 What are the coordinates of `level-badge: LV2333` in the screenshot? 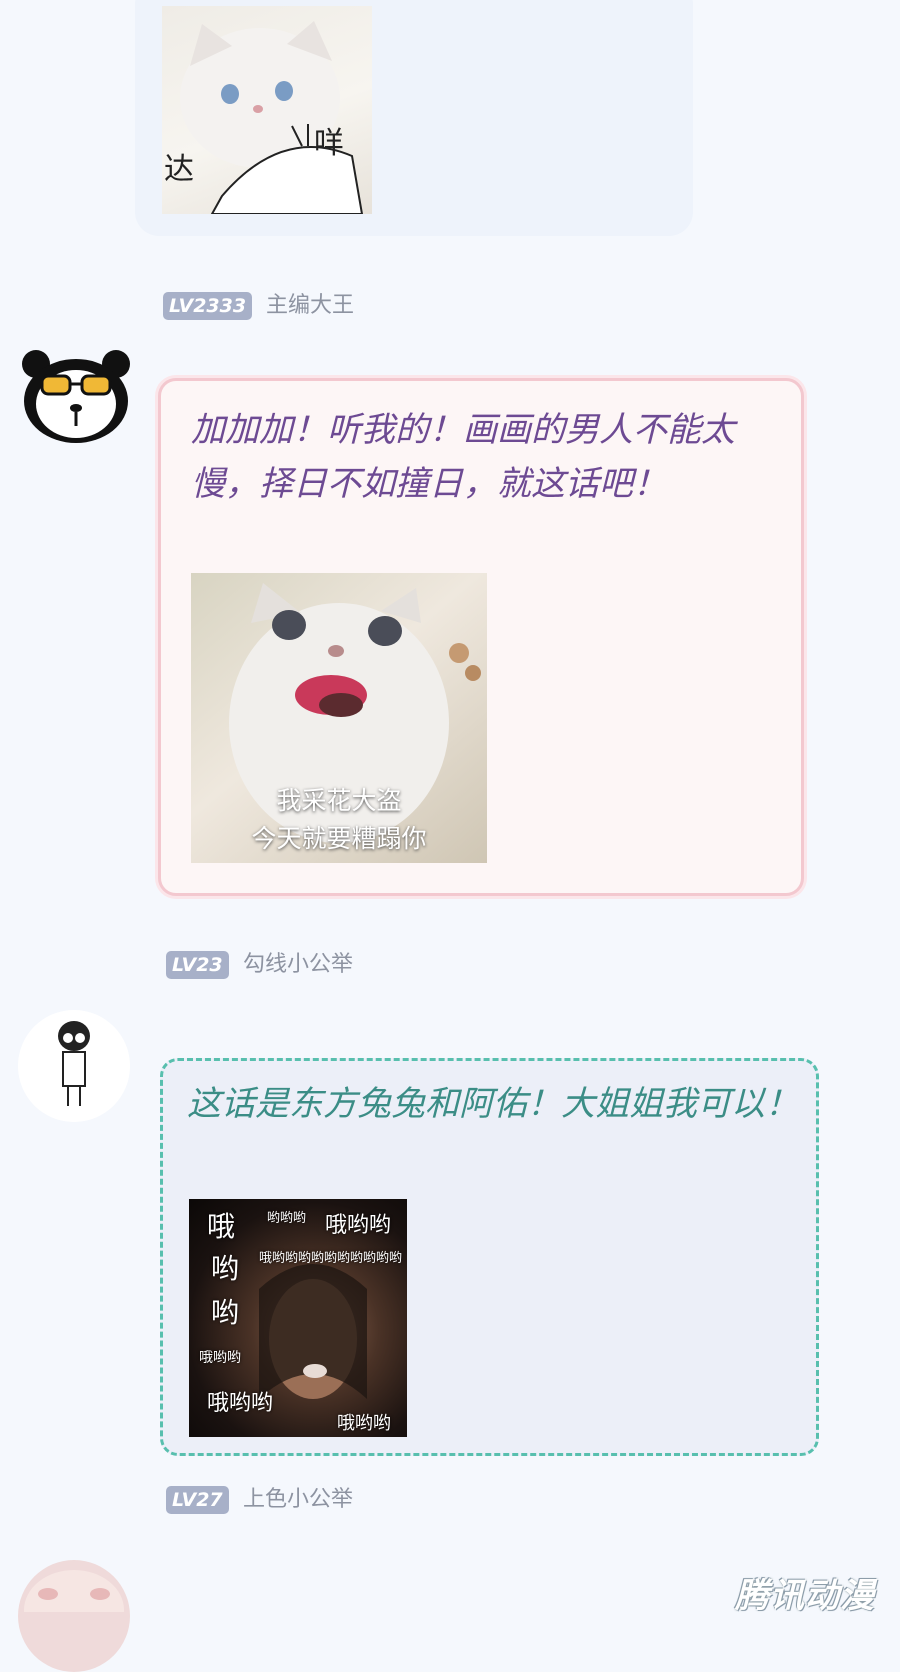 It's located at (208, 306).